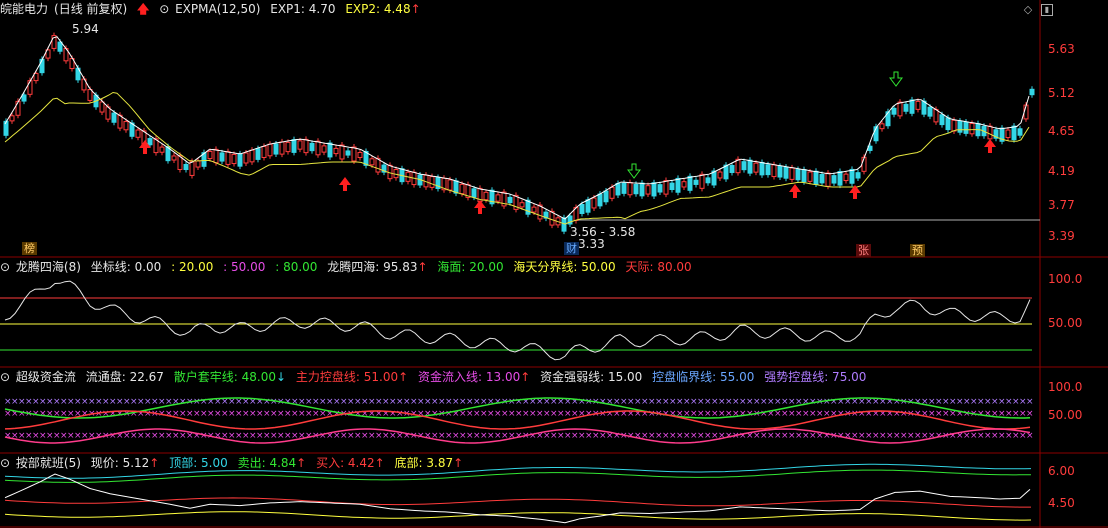 The image size is (1108, 528). I want to click on price-axis: 5.63 5.12 4.65 4.19 3.77 3.39, so click(1074, 129).